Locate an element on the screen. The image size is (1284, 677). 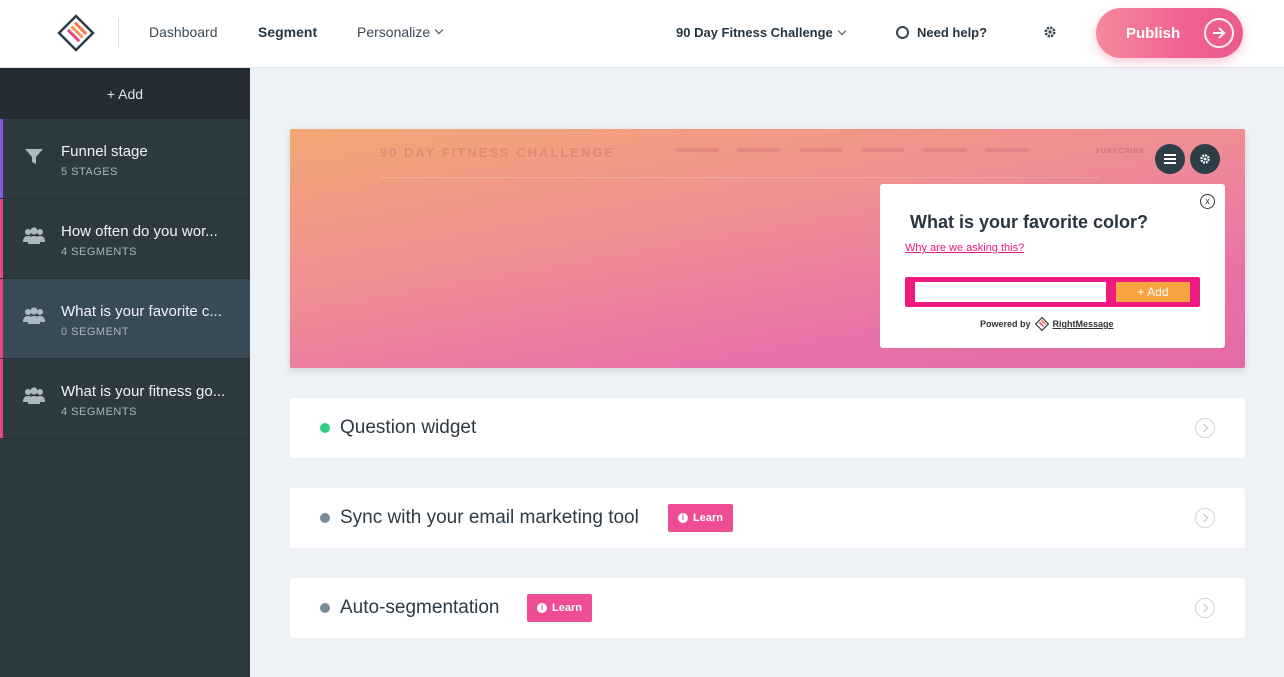
sidebar-item-title: Funnel stage is located at coordinates (104, 151).